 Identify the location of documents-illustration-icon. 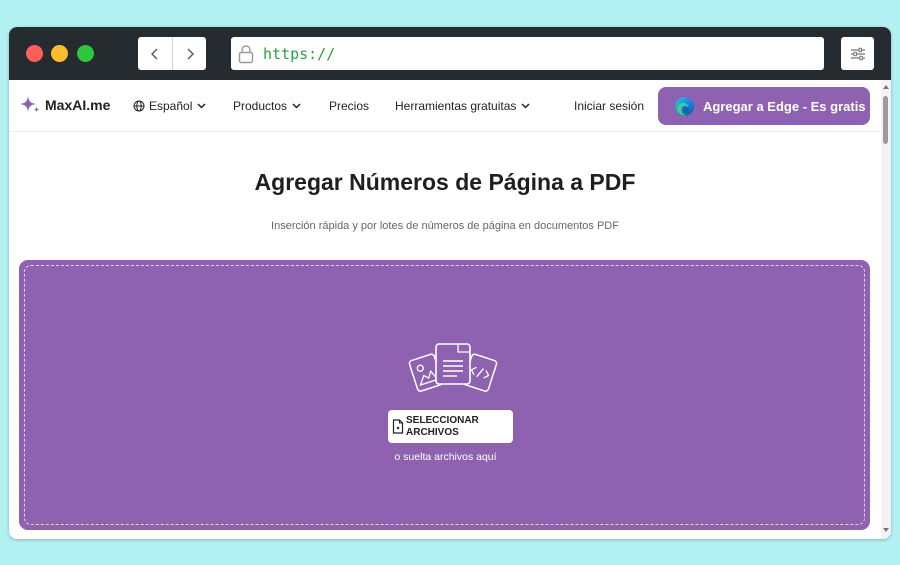
(453, 367).